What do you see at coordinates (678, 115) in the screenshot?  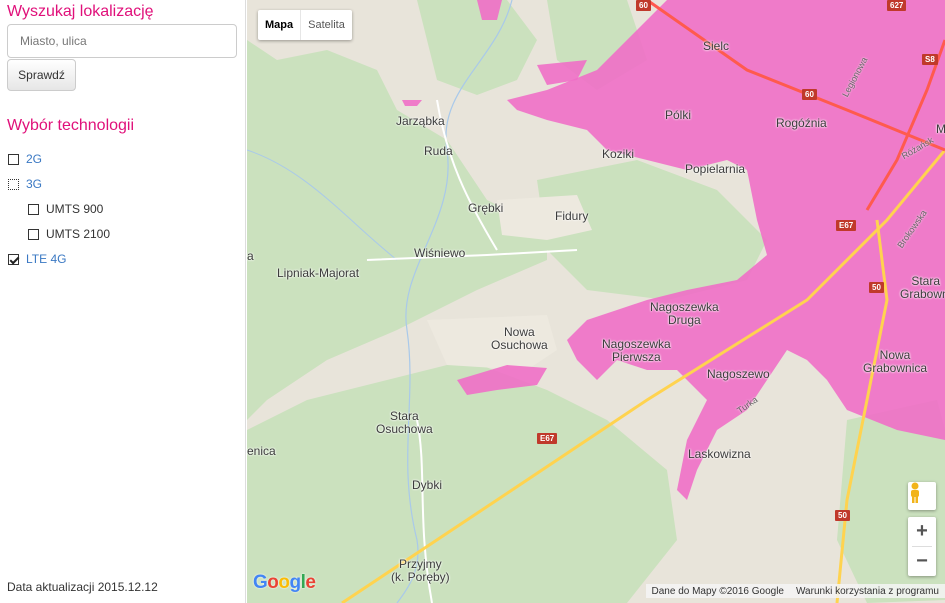 I see `place-label: Pólki` at bounding box center [678, 115].